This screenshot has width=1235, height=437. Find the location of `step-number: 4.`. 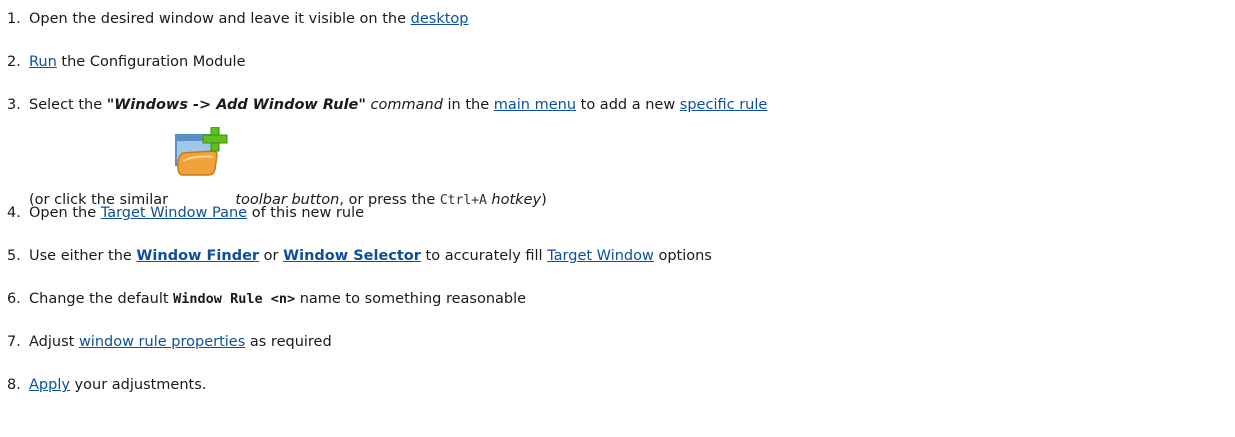

step-number: 4. is located at coordinates (14, 213).